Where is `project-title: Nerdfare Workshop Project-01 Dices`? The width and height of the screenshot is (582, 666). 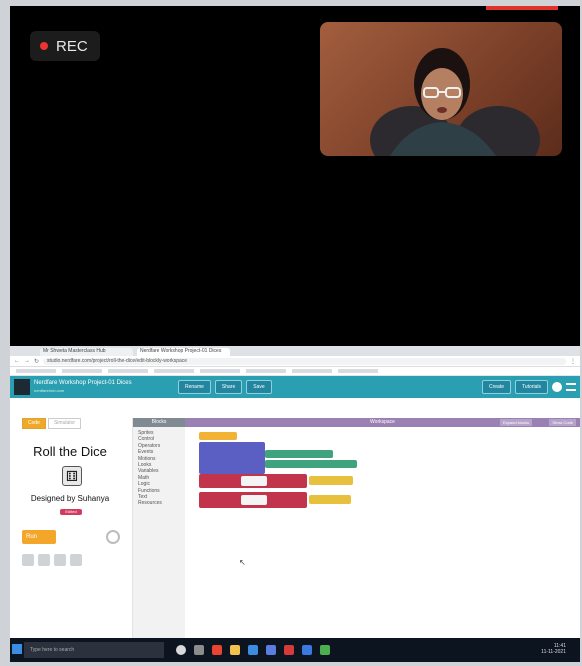 project-title: Nerdfare Workshop Project-01 Dices is located at coordinates (83, 383).